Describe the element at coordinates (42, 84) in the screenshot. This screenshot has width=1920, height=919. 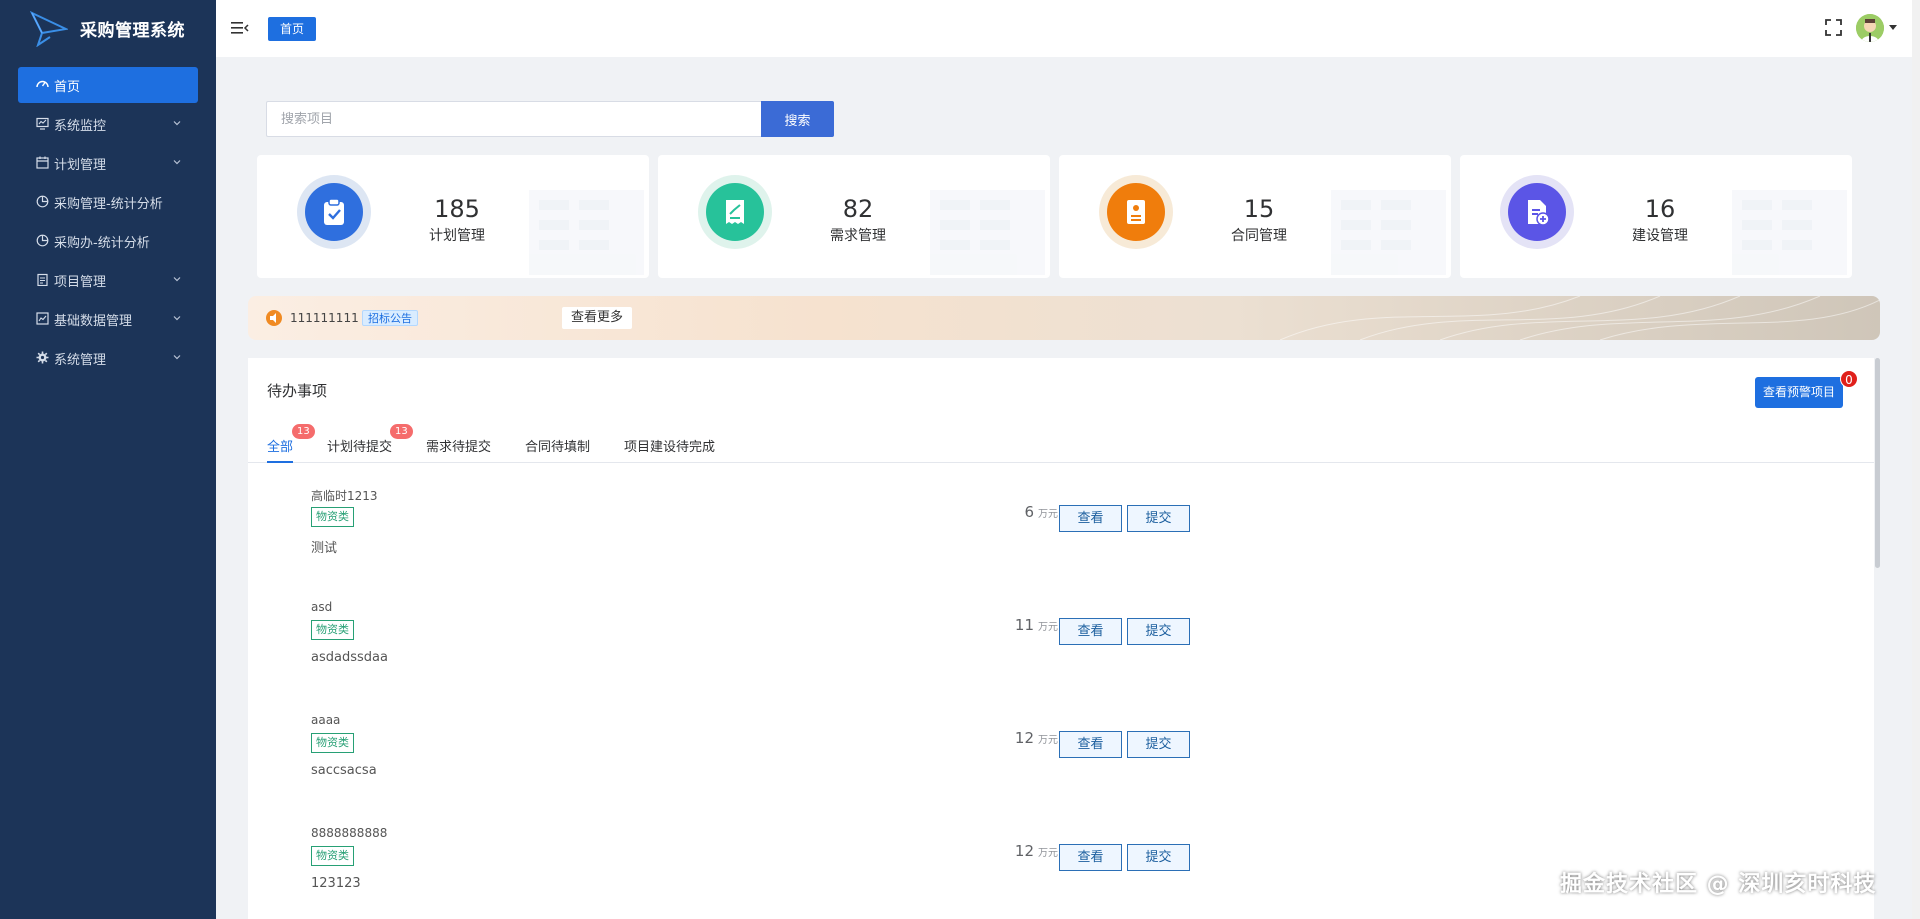
I see `dashboard-icon` at that location.